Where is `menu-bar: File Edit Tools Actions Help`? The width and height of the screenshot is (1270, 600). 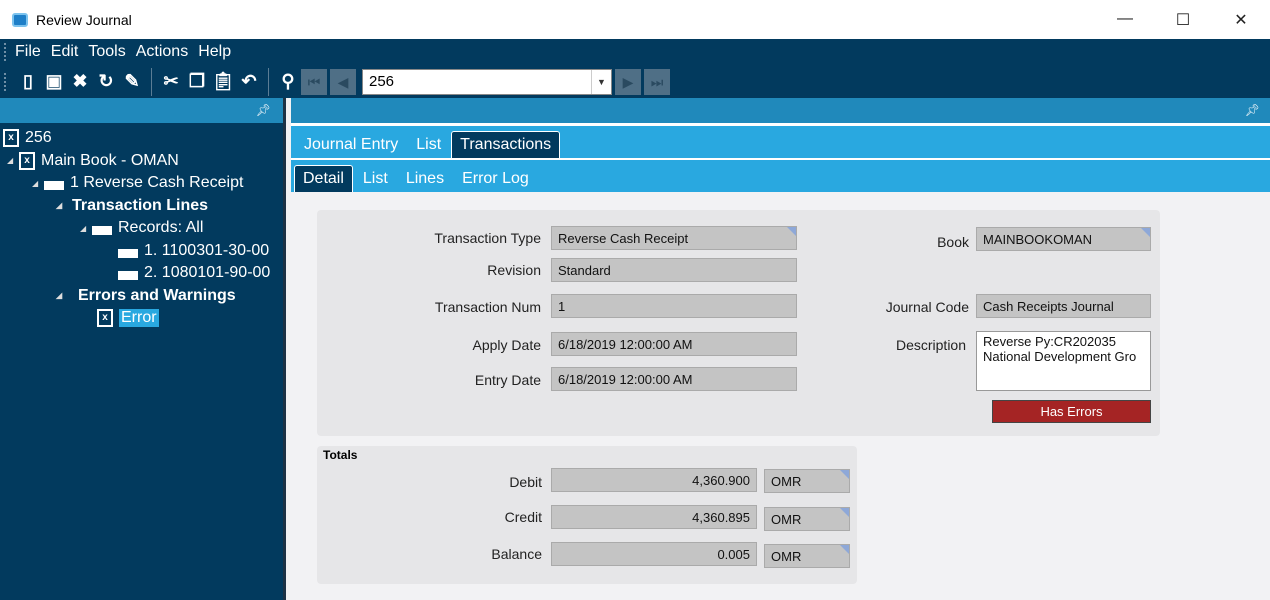
menu-bar: File Edit Tools Actions Help is located at coordinates (635, 52).